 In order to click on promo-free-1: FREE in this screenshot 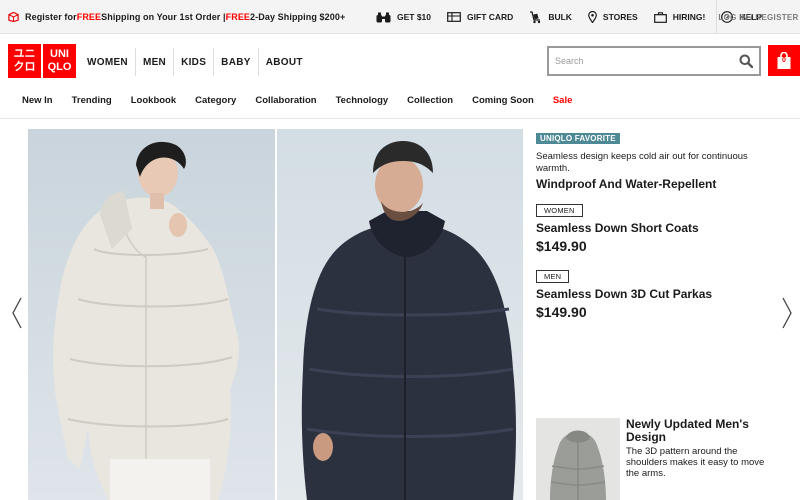, I will do `click(89, 16)`.